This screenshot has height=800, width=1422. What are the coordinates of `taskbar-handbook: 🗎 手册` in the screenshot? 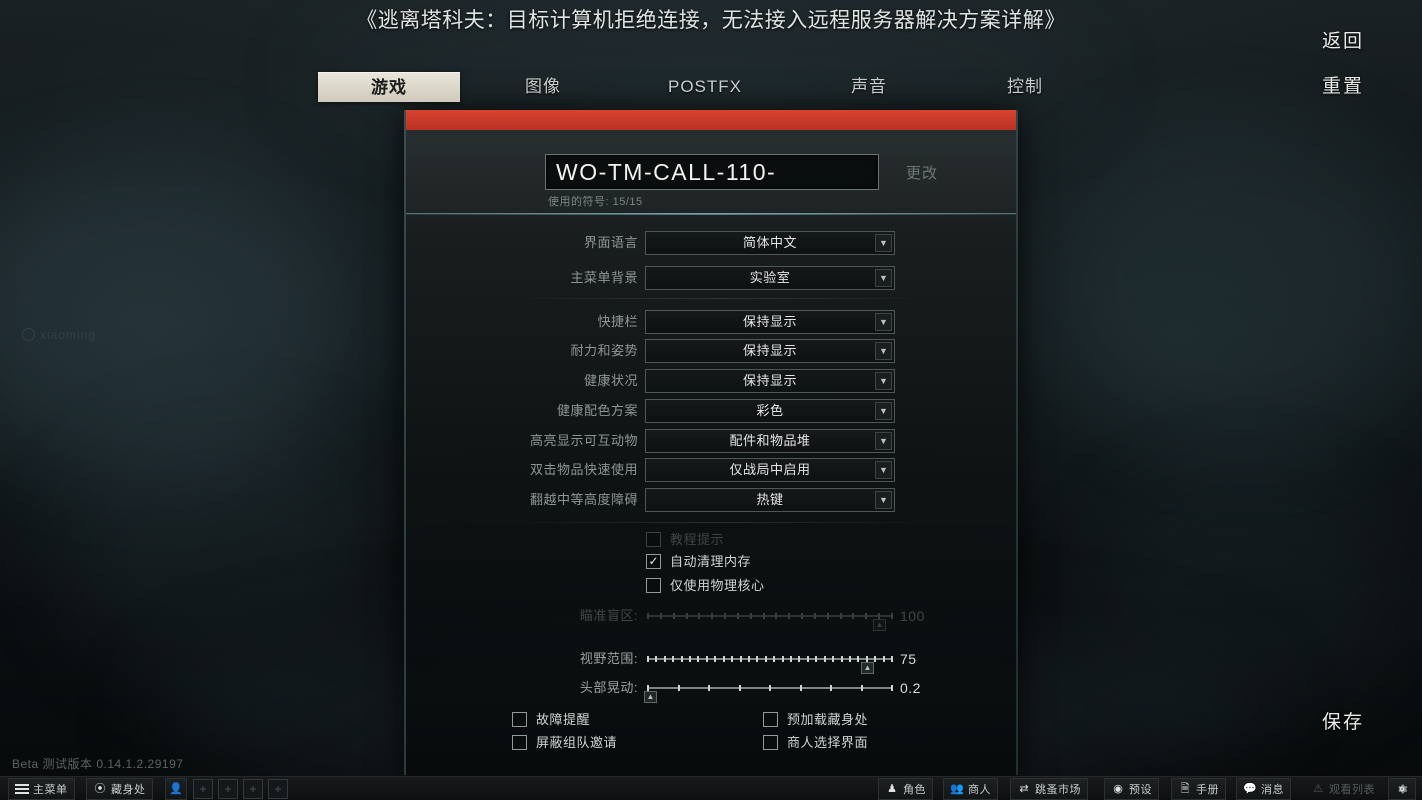 It's located at (1198, 789).